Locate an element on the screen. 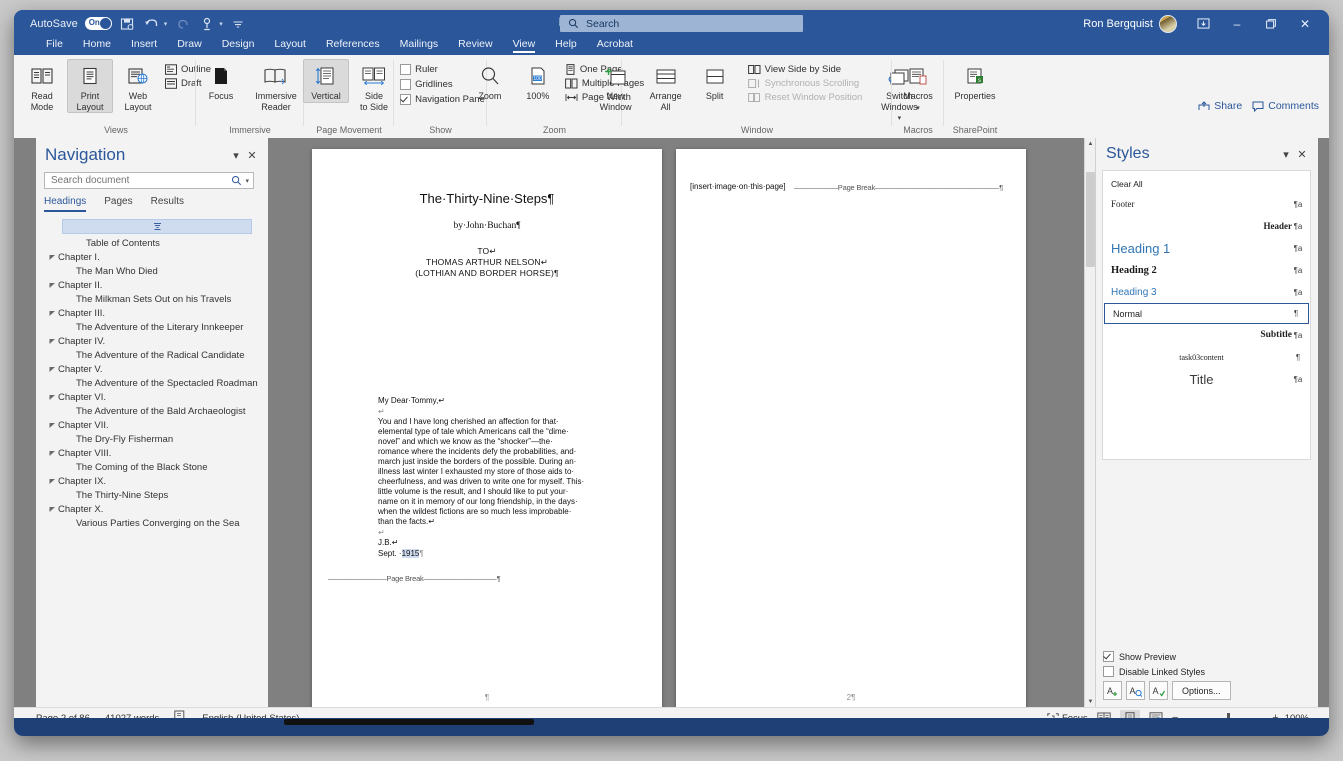 This screenshot has width=1343, height=761. tab-acrobat: Acrobat is located at coordinates (615, 45).